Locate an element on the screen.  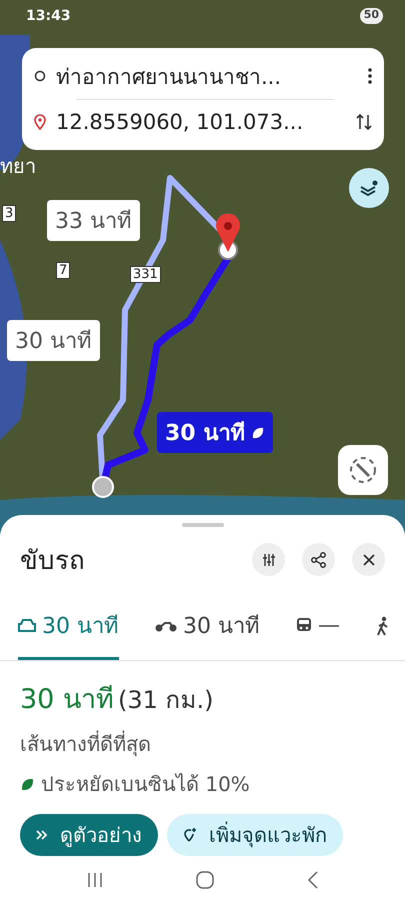
back-icon is located at coordinates (312, 880).